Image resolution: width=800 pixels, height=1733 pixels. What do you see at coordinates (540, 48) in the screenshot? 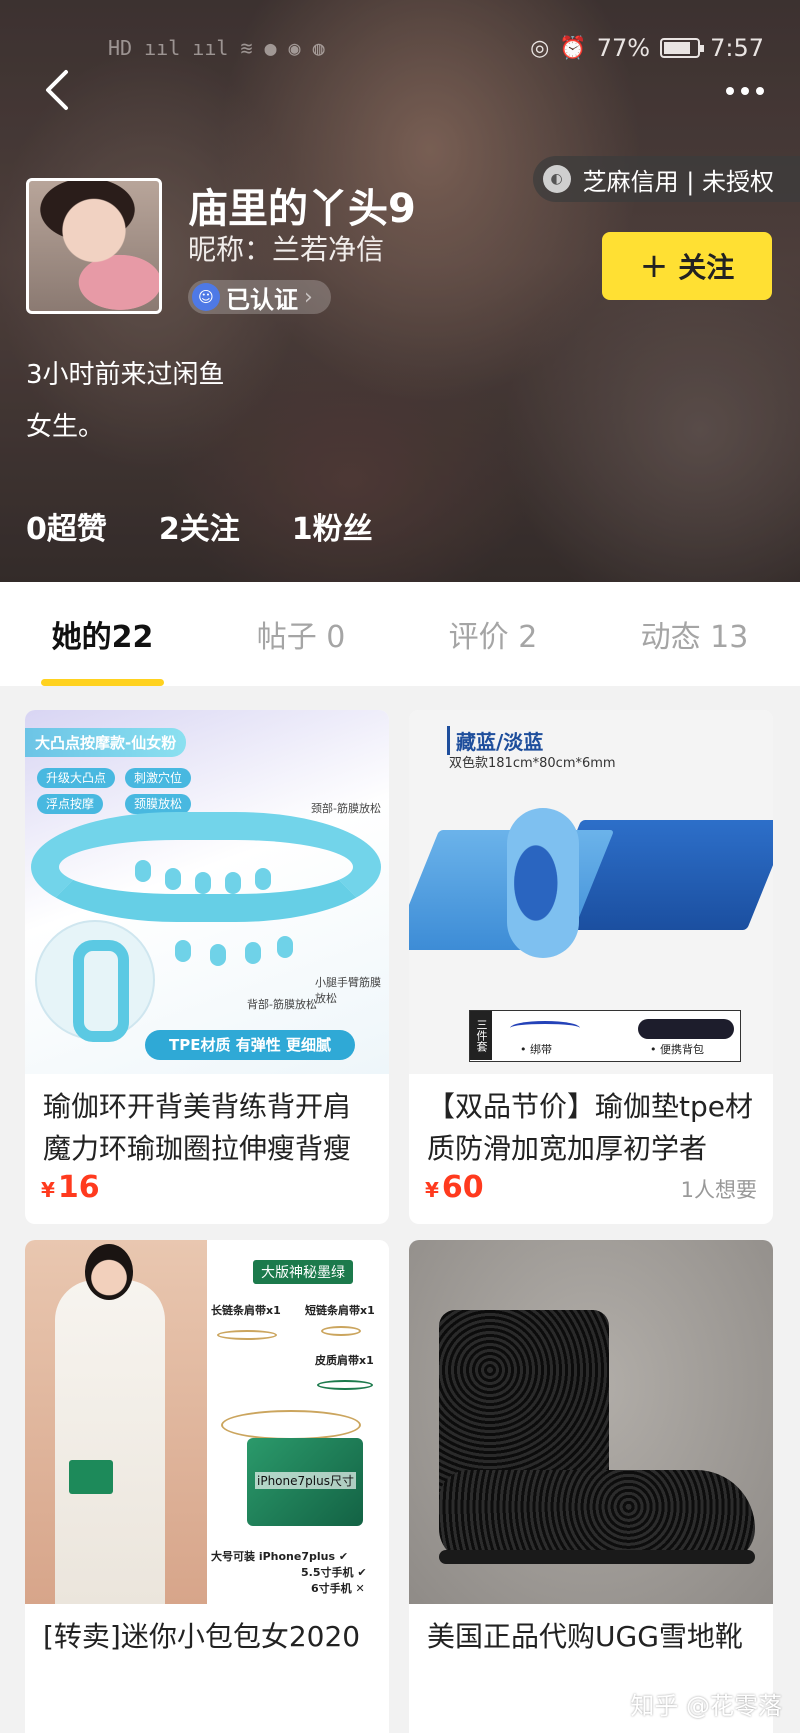
I see `eye-icon: ◎` at bounding box center [540, 48].